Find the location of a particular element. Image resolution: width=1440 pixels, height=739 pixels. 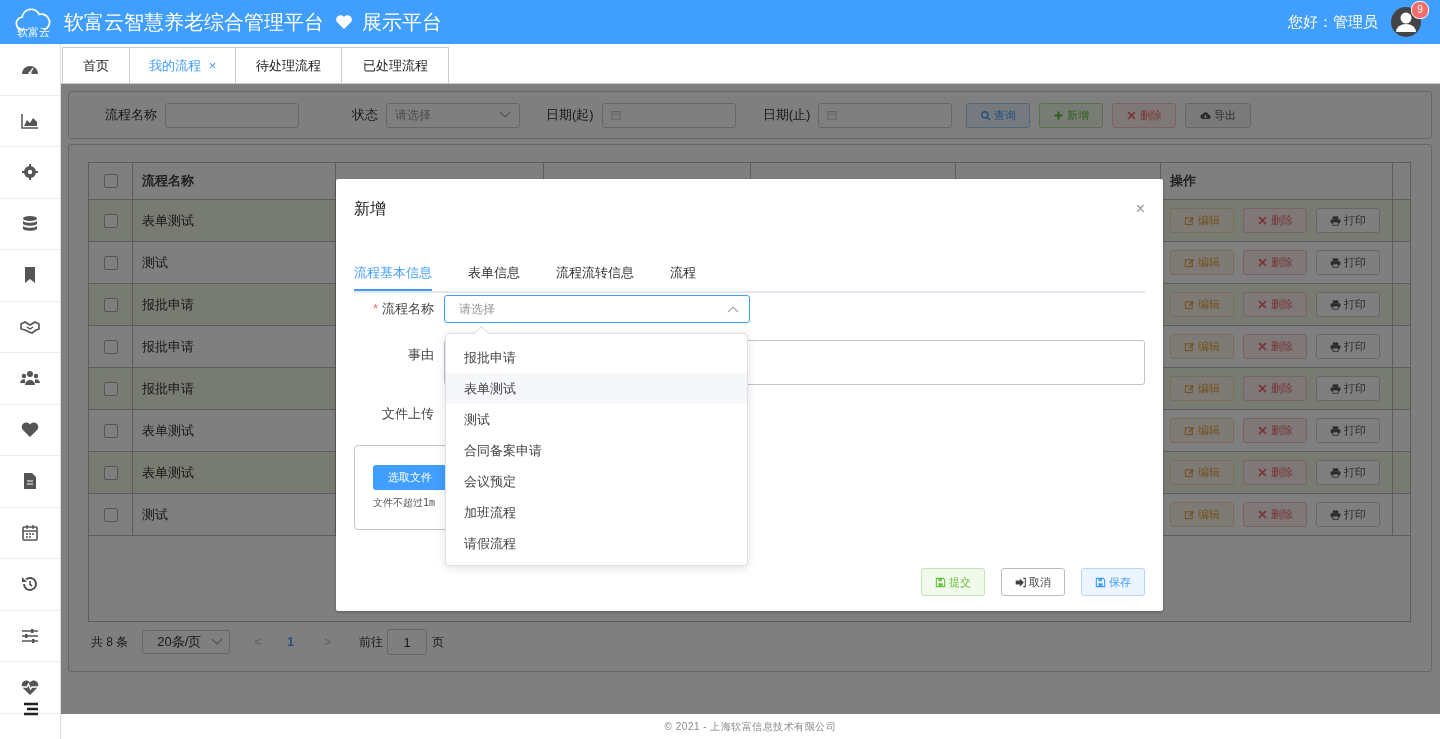

tab: 待处理流程 is located at coordinates (289, 65).